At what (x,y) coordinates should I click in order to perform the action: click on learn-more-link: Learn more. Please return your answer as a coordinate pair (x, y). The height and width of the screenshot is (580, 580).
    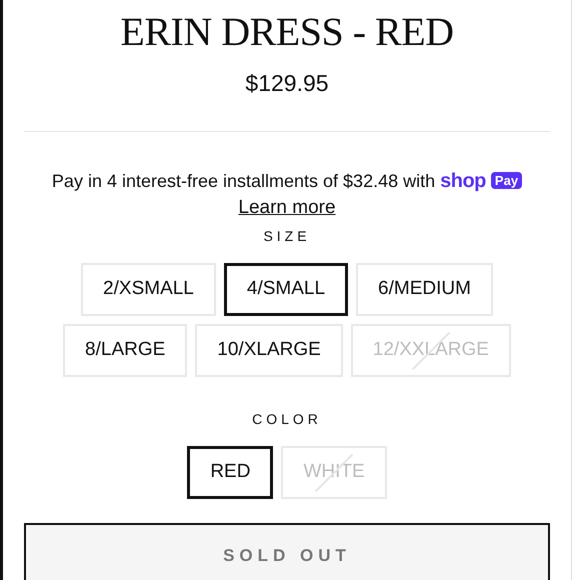
    Looking at the image, I should click on (287, 207).